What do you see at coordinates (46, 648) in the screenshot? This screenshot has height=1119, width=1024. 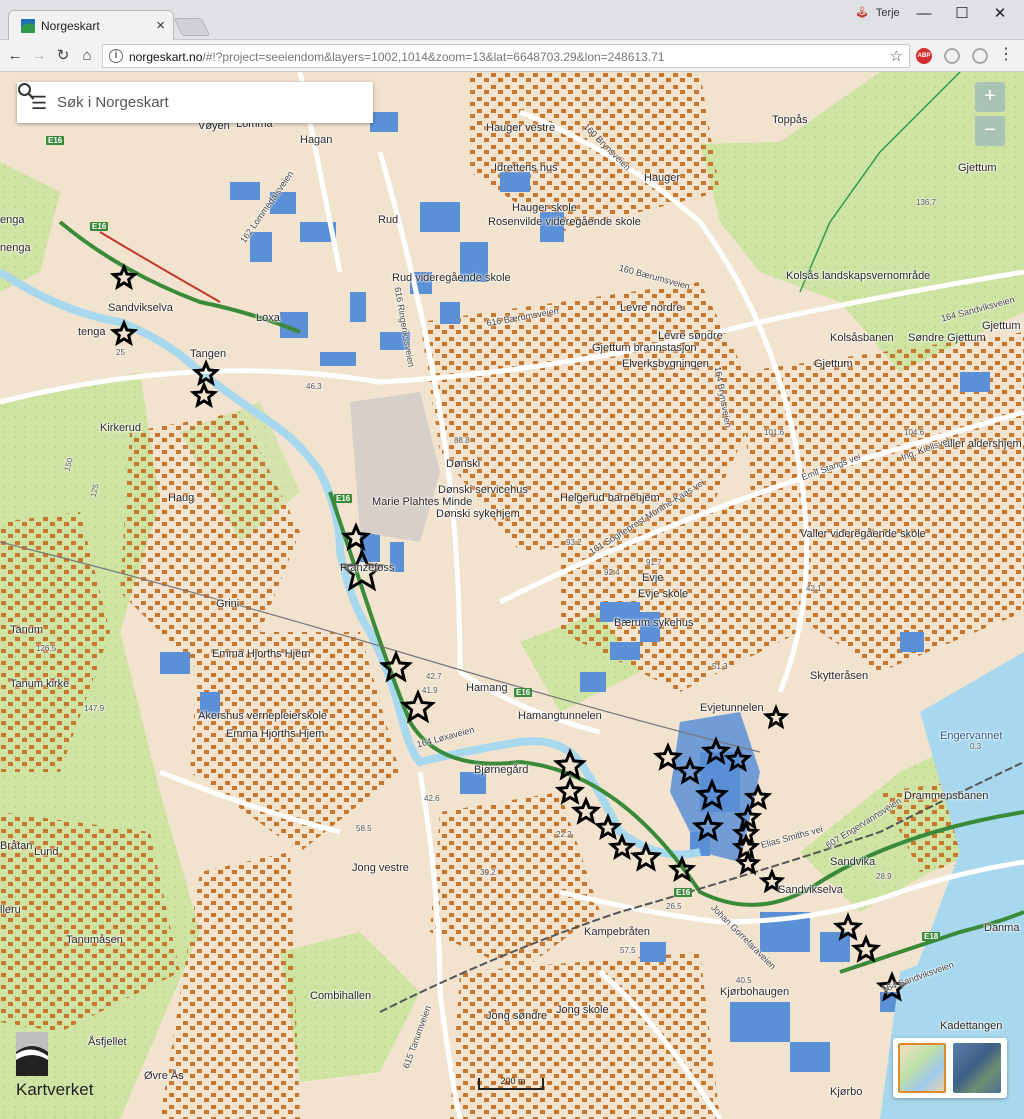 I see `elevation-label: 126.5` at bounding box center [46, 648].